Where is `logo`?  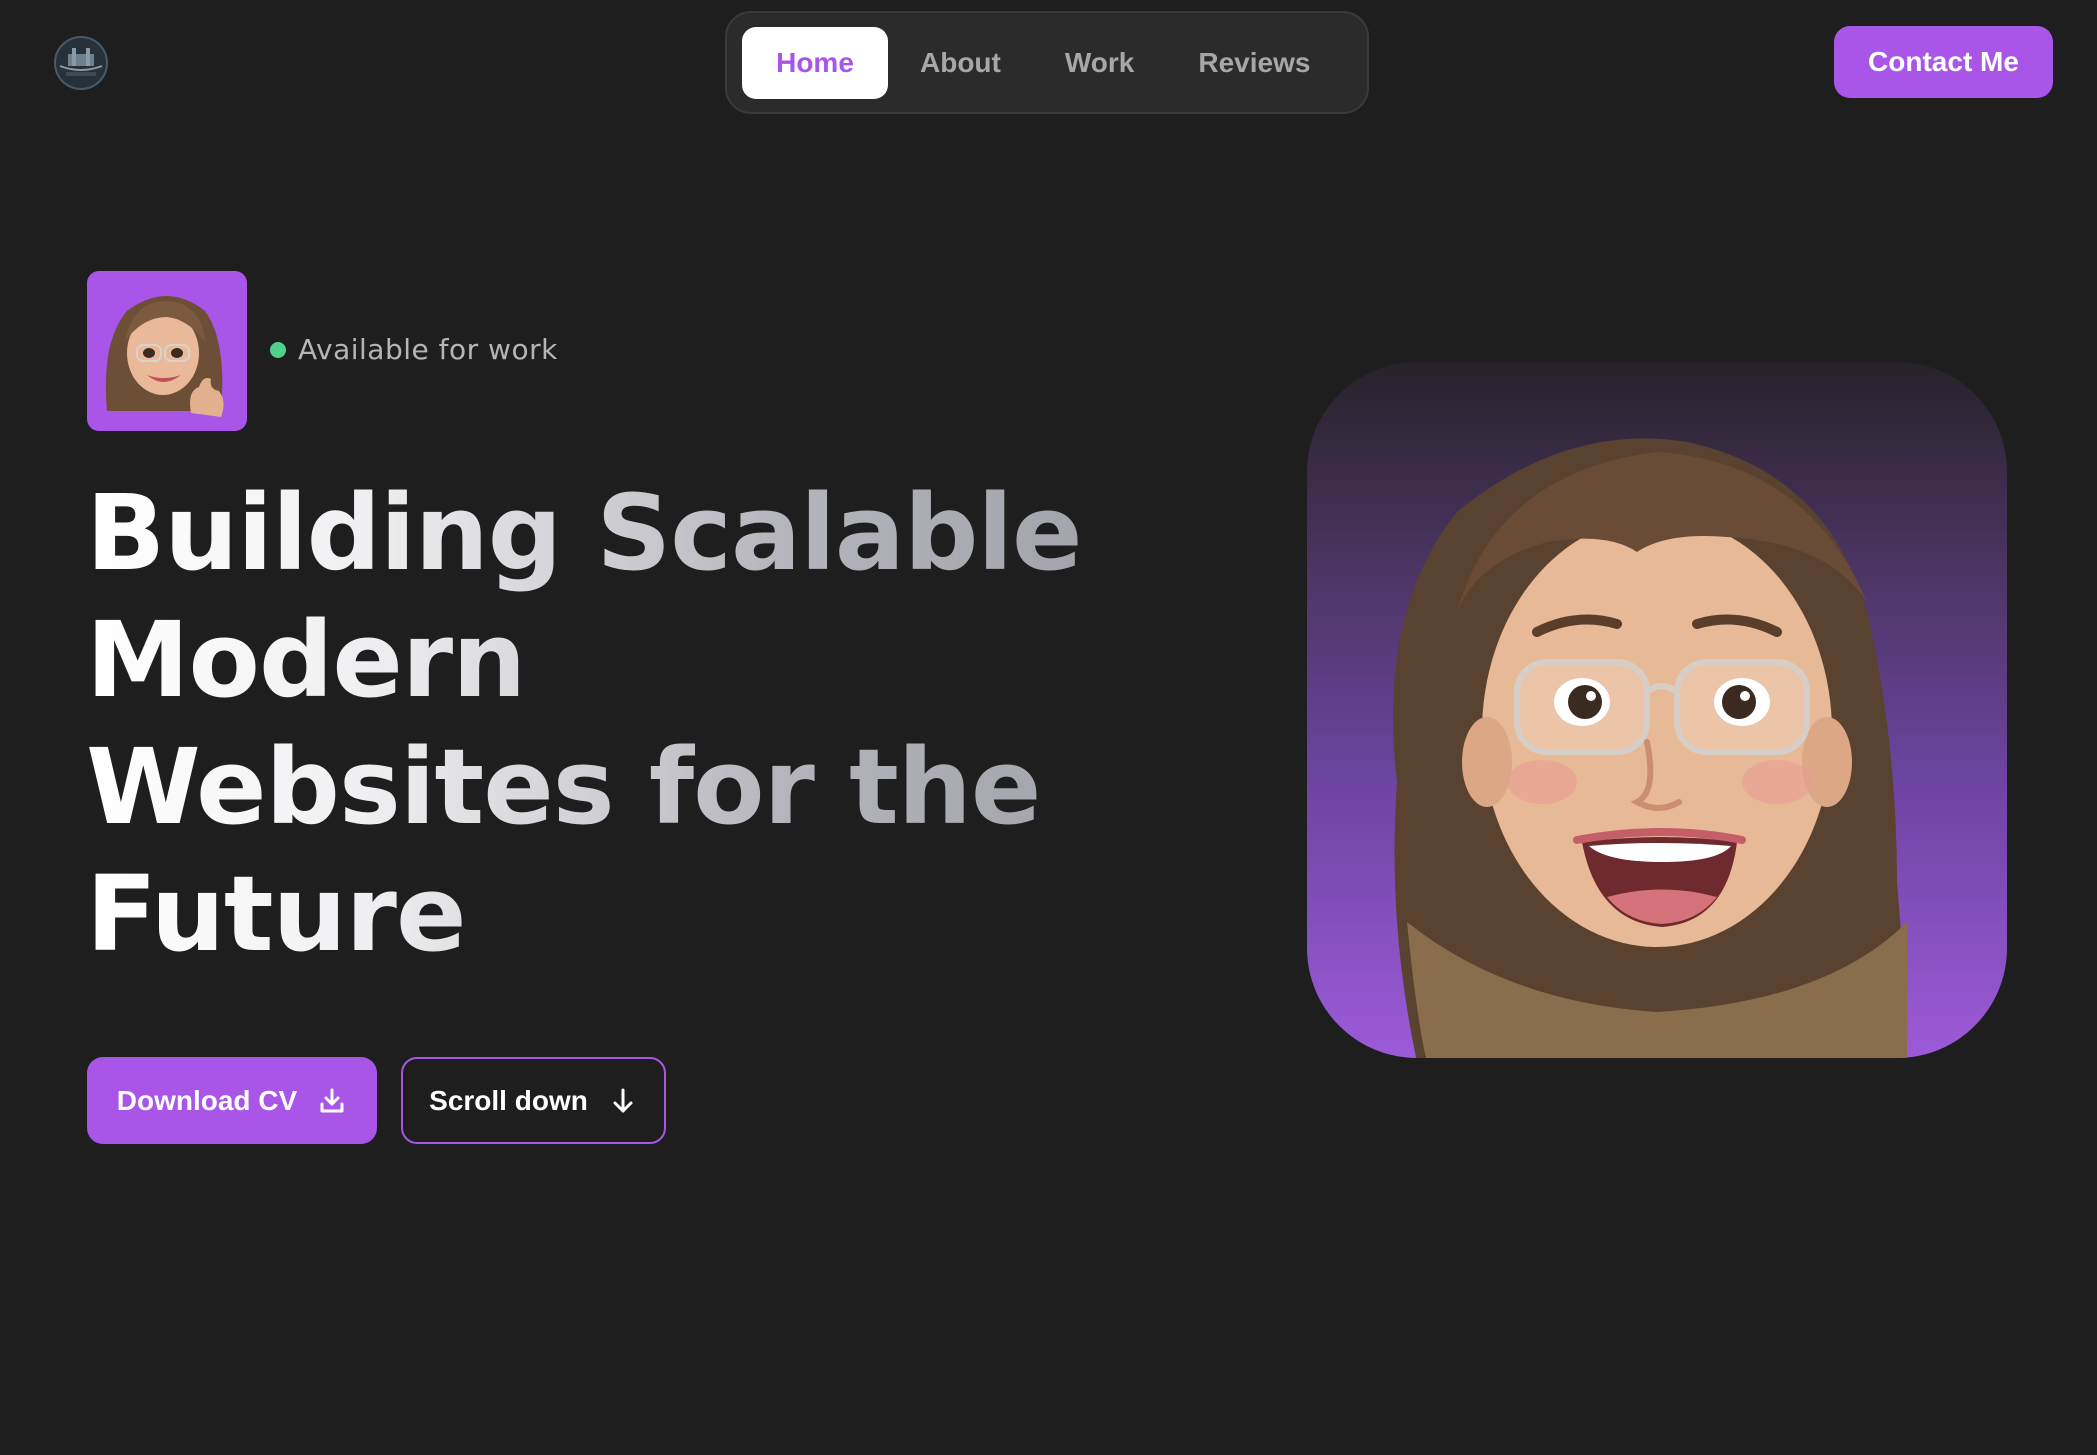 logo is located at coordinates (81, 63).